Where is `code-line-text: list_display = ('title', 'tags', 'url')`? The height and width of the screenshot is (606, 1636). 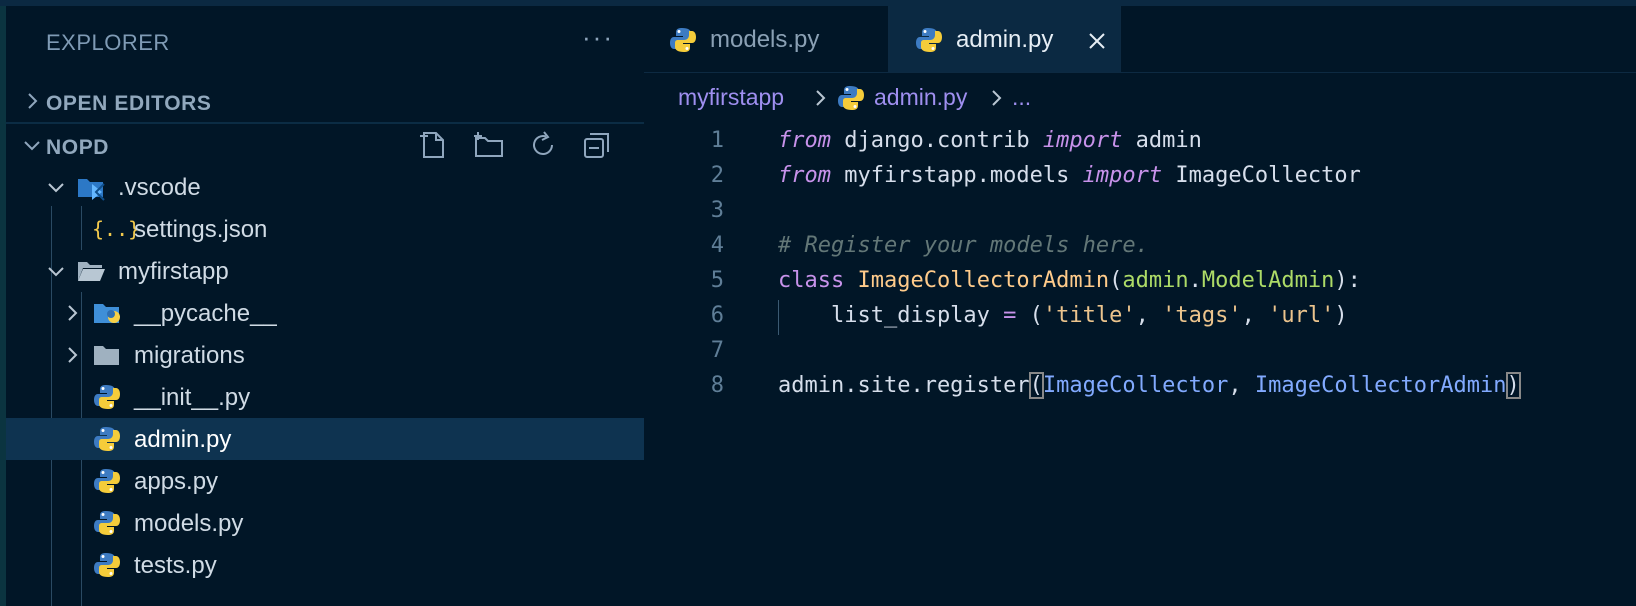
code-line-text: list_display = ('title', 'tags', 'url') is located at coordinates (1063, 315).